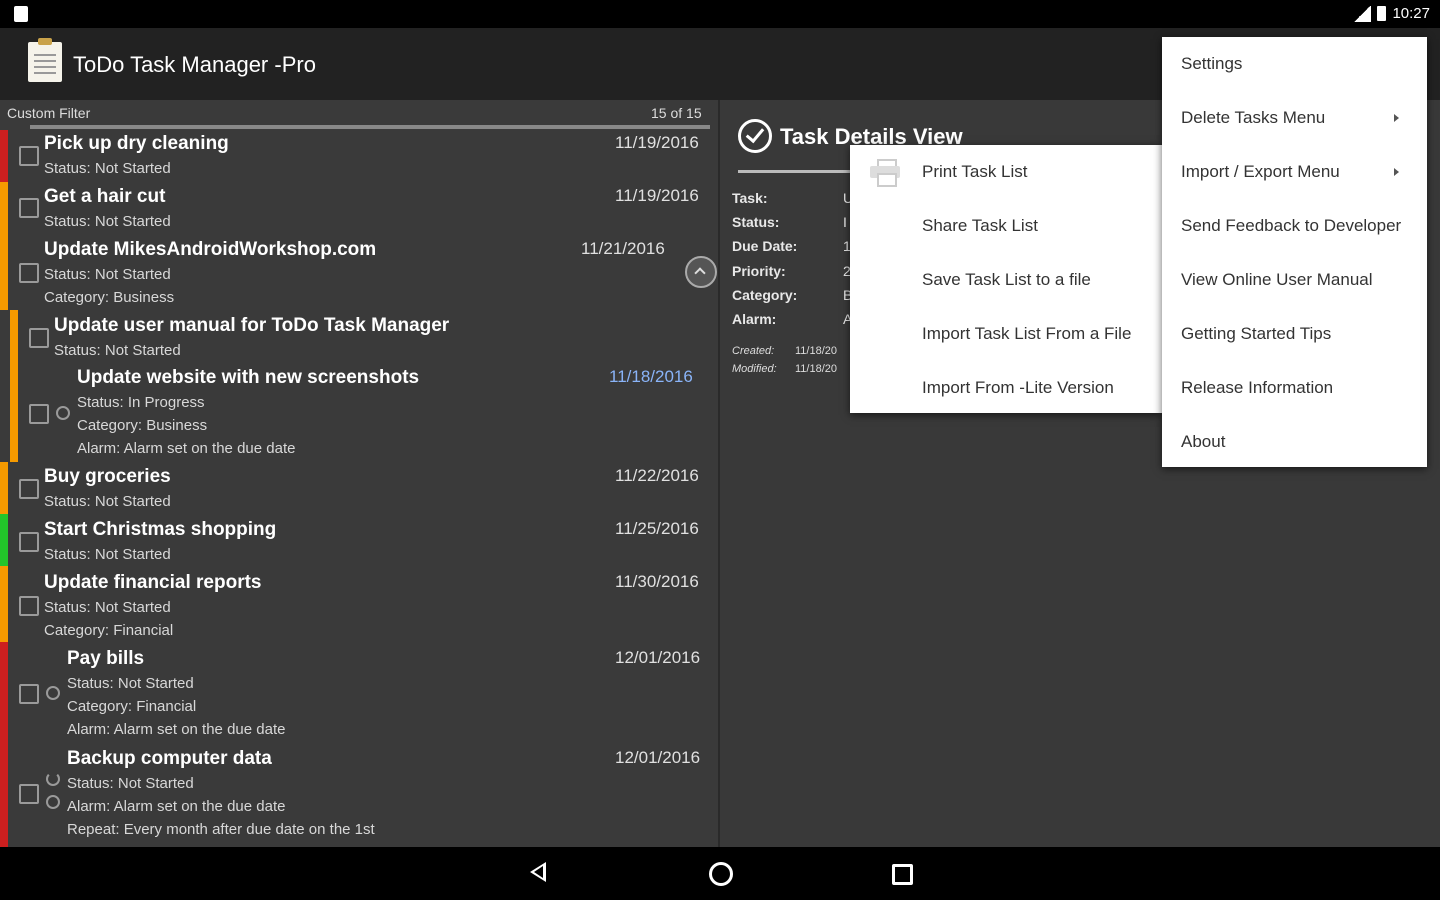 This screenshot has width=1440, height=900. Describe the element at coordinates (759, 271) in the screenshot. I see `detail-label-priority: Priority:` at that location.